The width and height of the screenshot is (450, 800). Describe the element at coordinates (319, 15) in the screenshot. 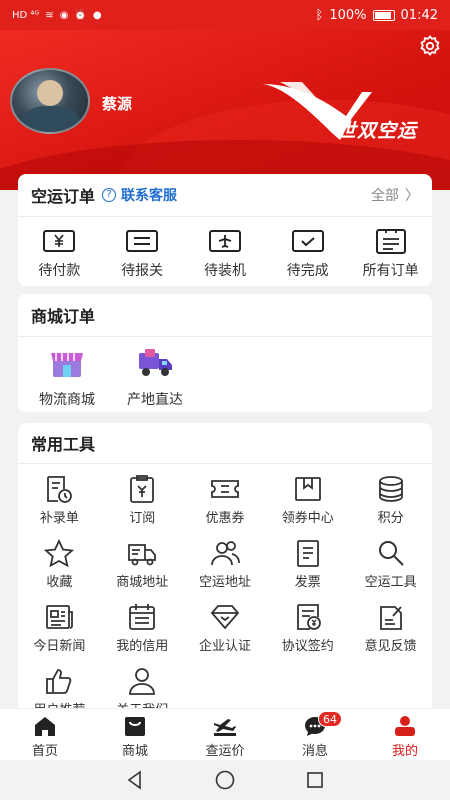

I see `bluetooth-icon: ᛒ` at that location.